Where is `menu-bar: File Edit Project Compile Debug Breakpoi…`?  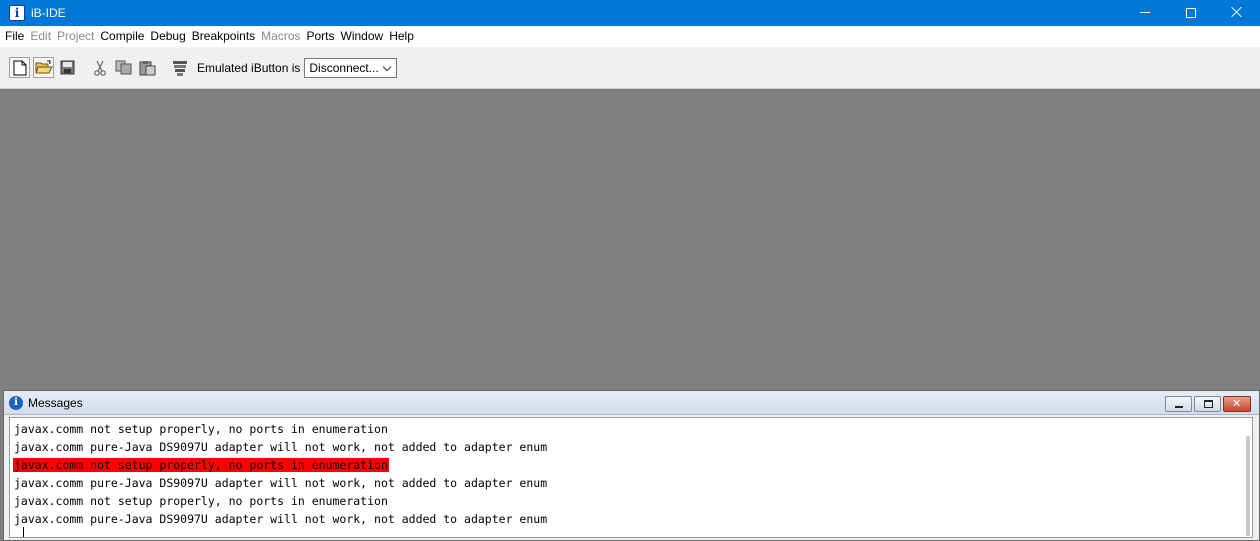 menu-bar: File Edit Project Compile Debug Breakpoi… is located at coordinates (630, 36).